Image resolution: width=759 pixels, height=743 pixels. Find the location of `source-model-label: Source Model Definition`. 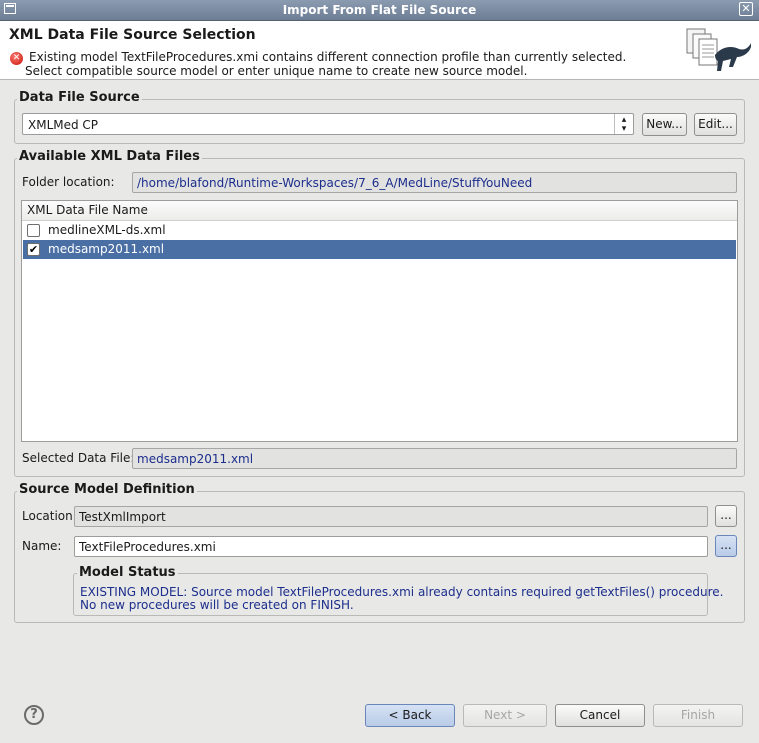

source-model-label: Source Model Definition is located at coordinates (107, 489).